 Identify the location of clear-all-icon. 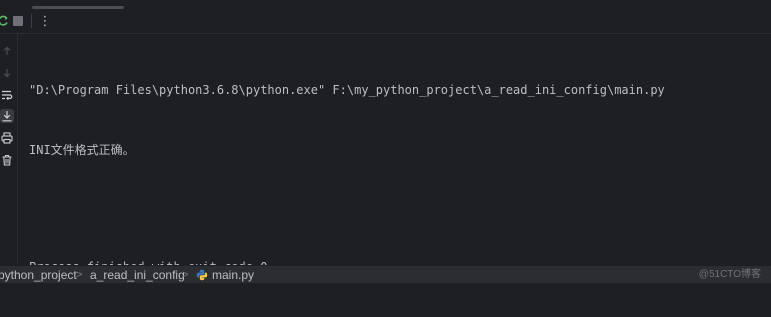
(7, 160).